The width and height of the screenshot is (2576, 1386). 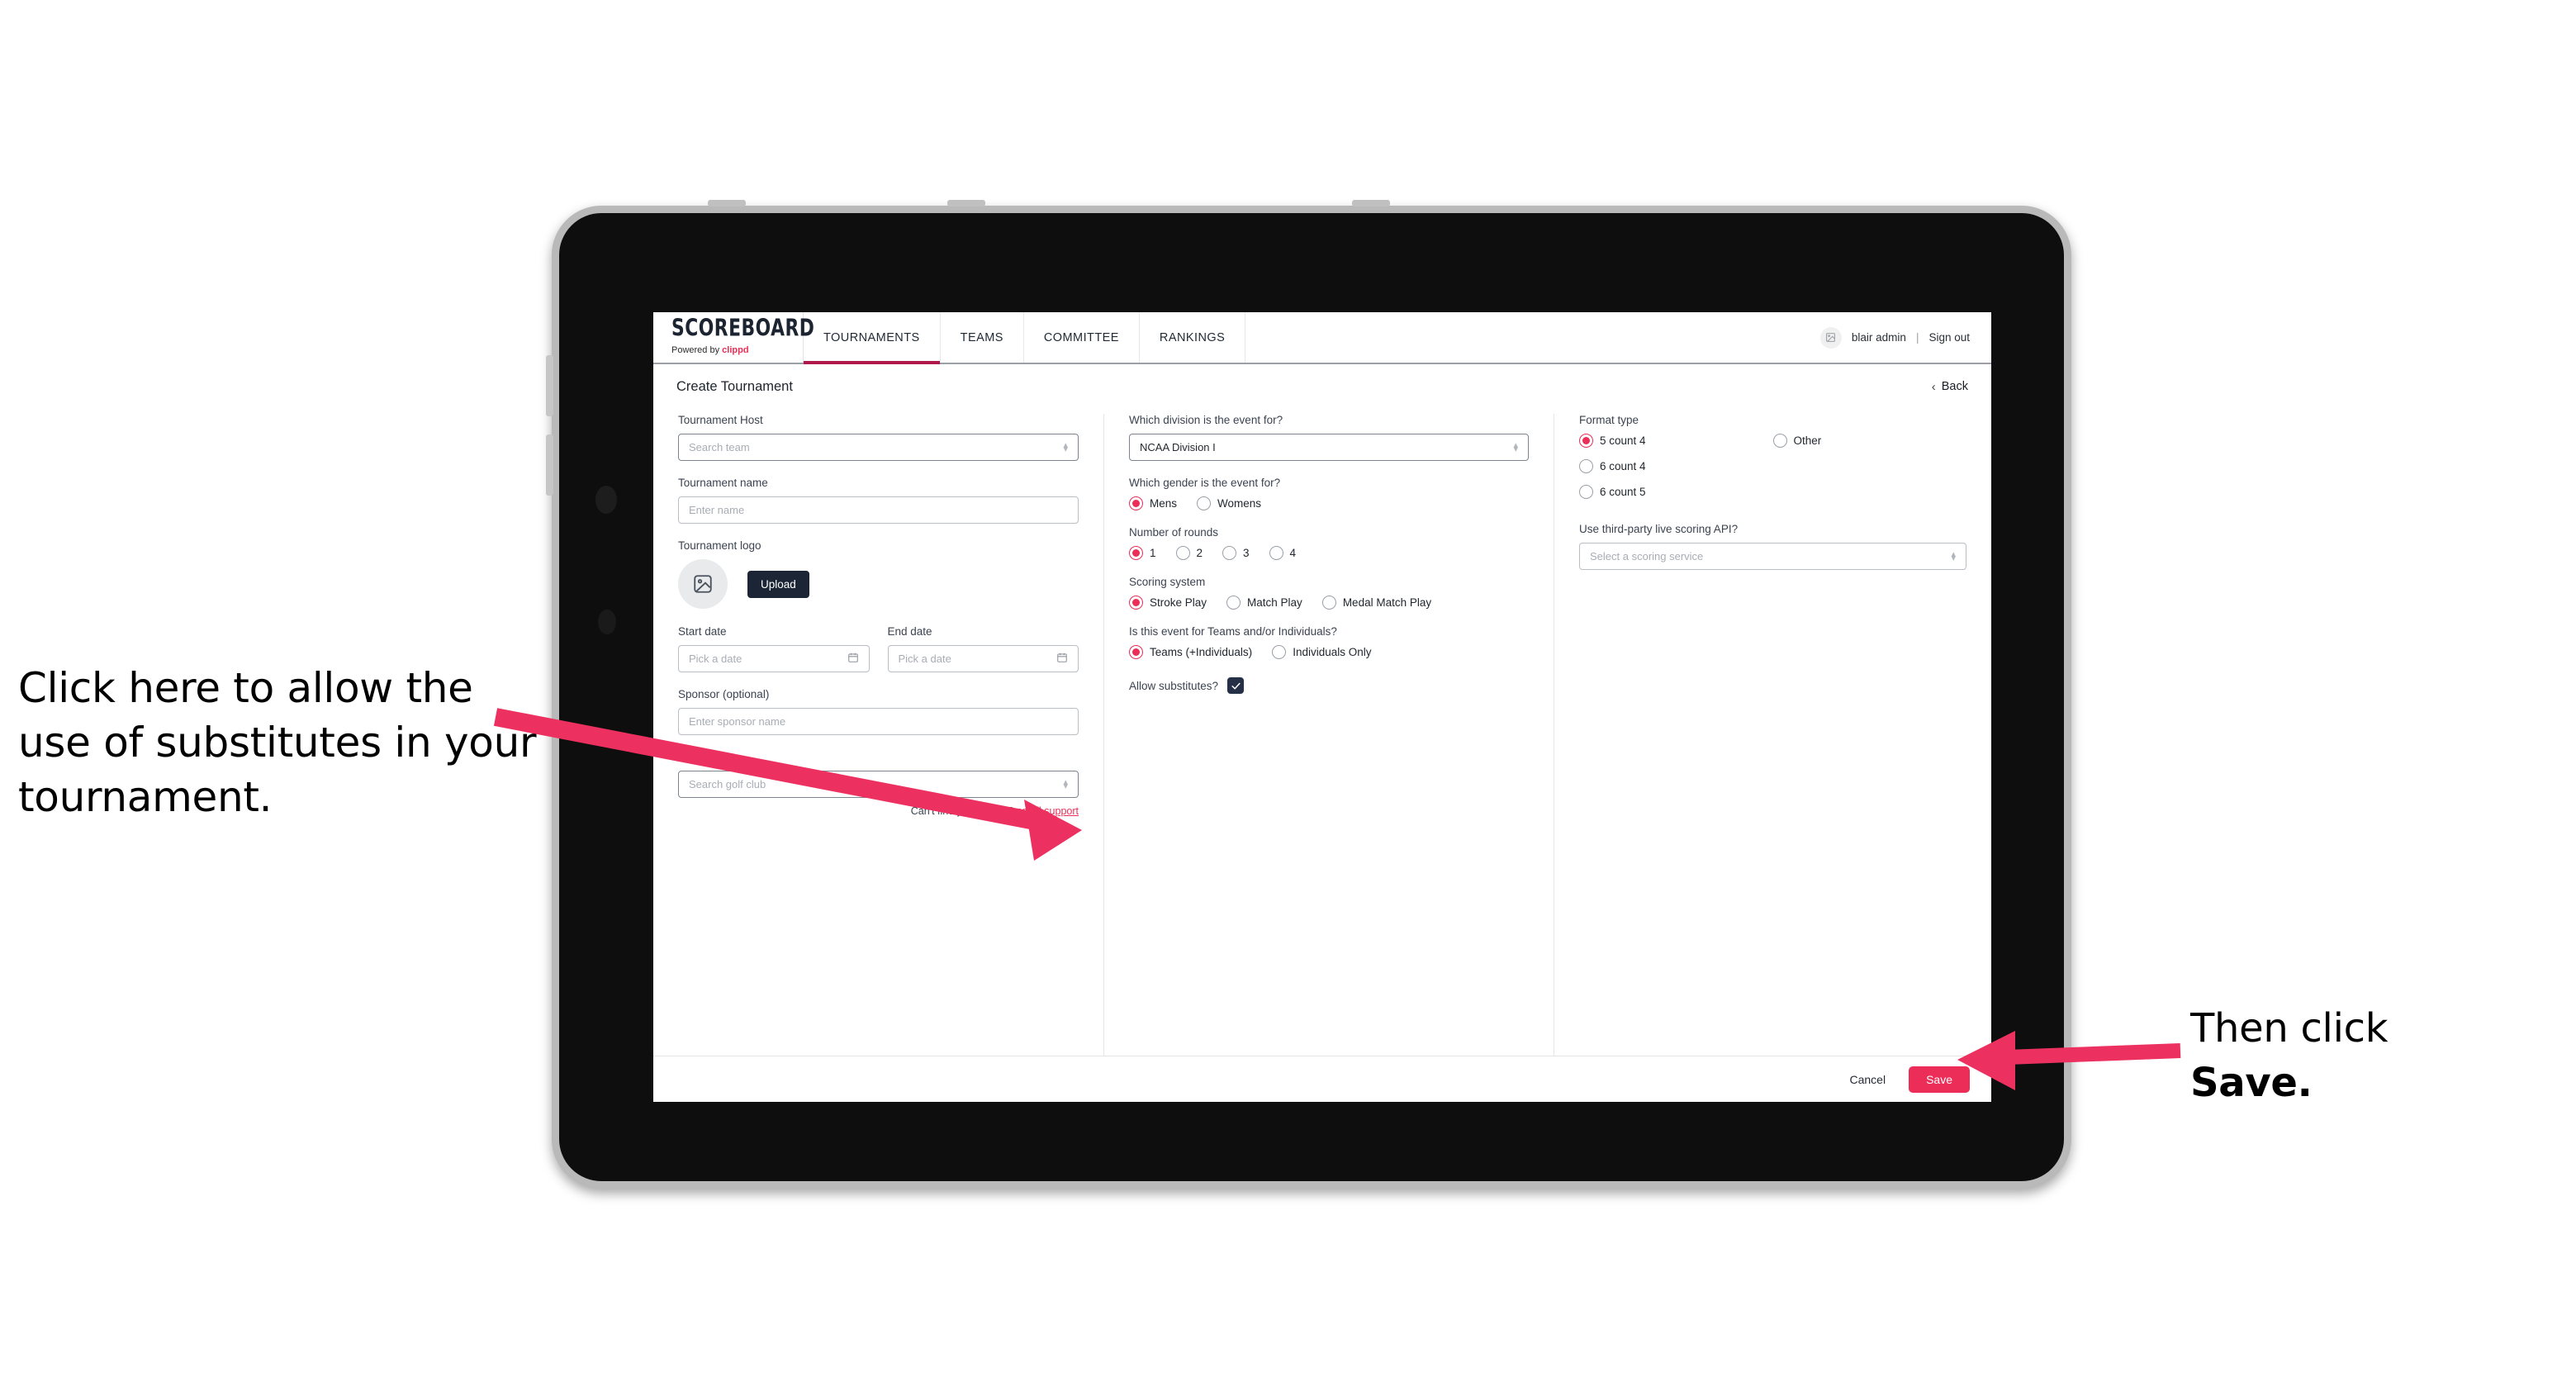 I want to click on primary-nav: TOURNAMENTS TEAMS COMMITTEE RANKINGS, so click(x=1025, y=338).